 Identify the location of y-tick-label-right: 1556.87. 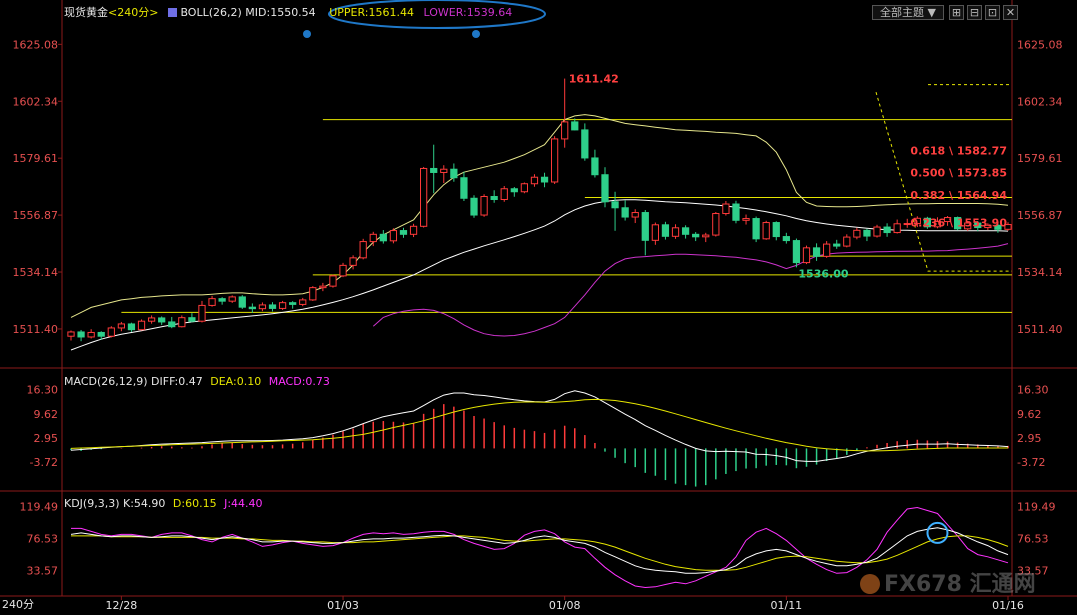
(1040, 215).